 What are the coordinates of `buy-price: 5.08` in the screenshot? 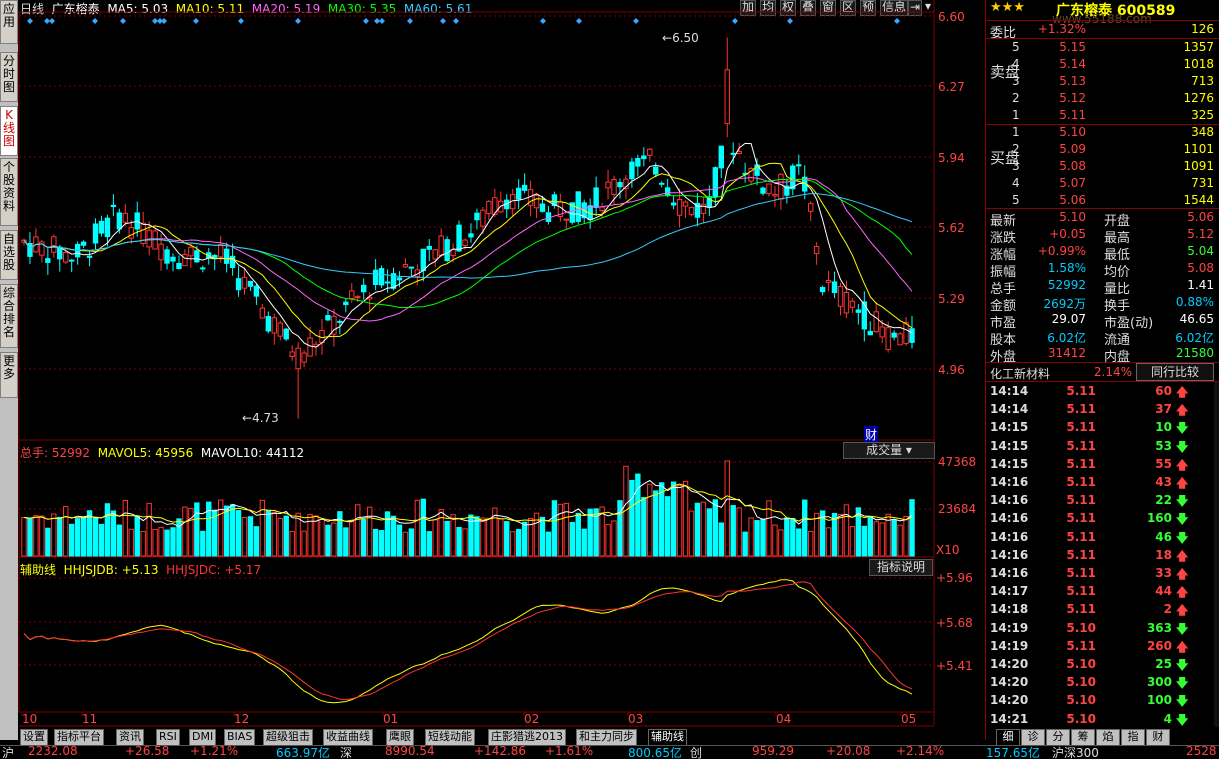 It's located at (1066, 166).